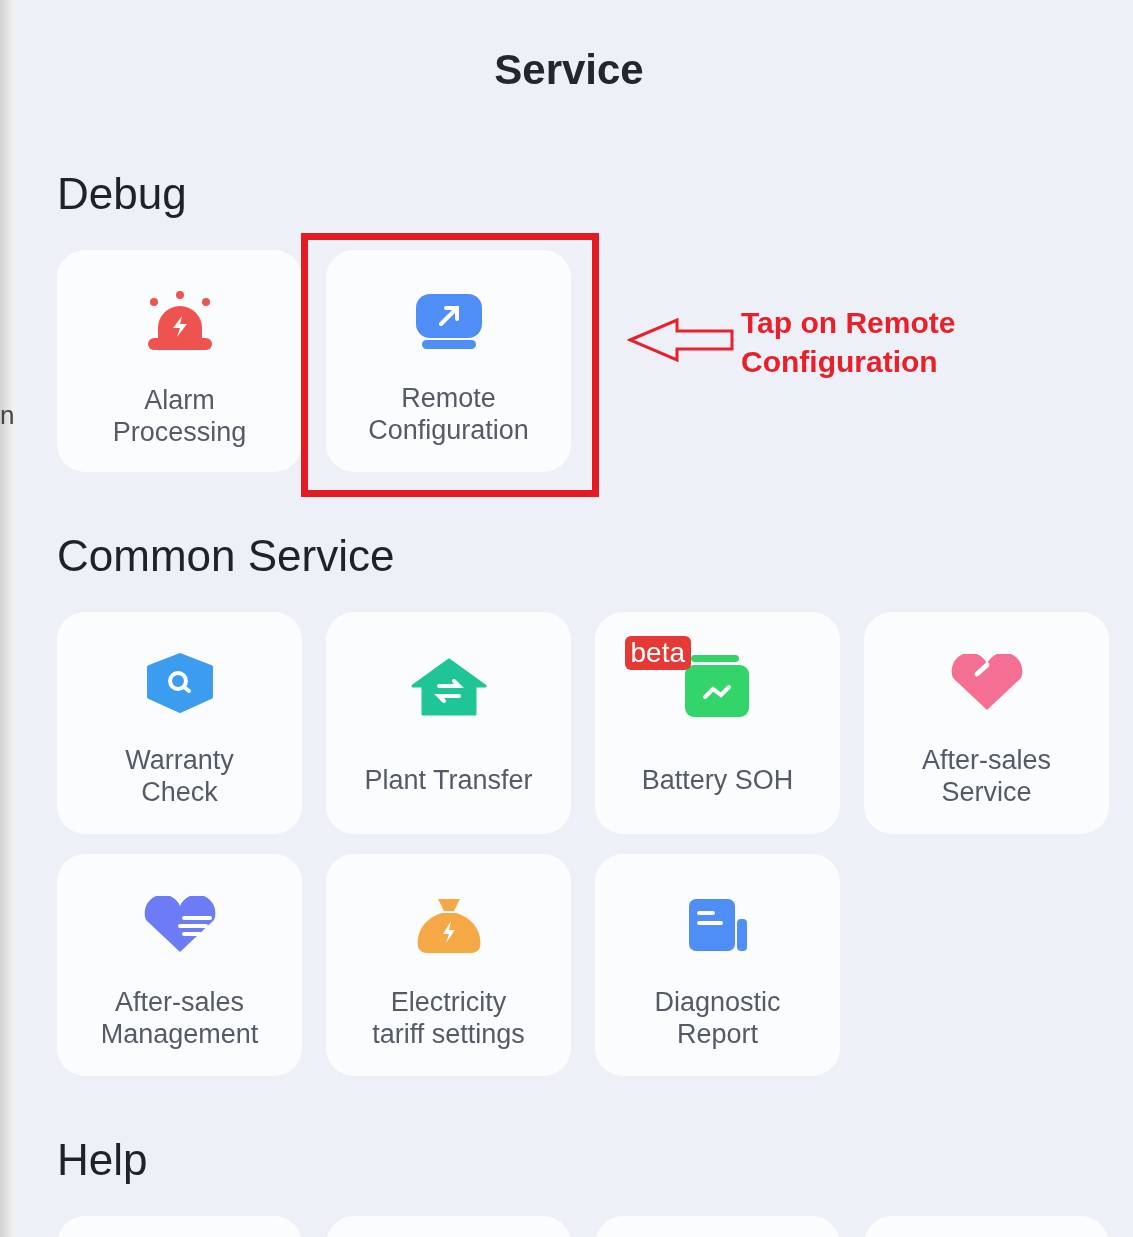 The image size is (1133, 1237). I want to click on section-heading: Common Service, so click(226, 556).